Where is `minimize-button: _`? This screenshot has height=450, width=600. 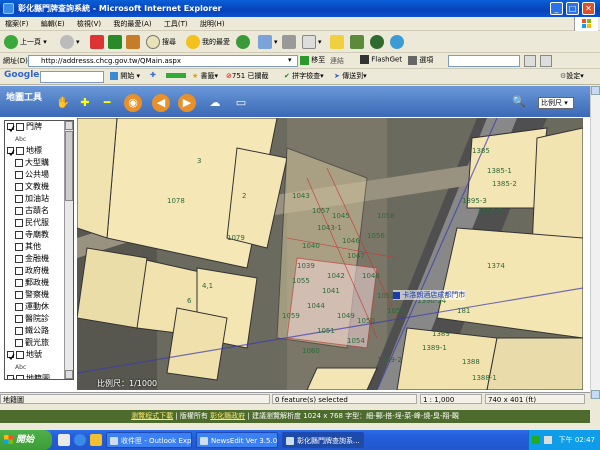 minimize-button: _ is located at coordinates (556, 8).